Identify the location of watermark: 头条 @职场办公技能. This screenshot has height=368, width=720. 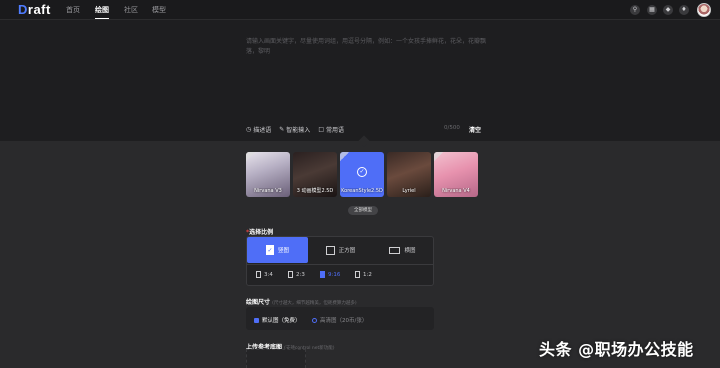
(616, 349).